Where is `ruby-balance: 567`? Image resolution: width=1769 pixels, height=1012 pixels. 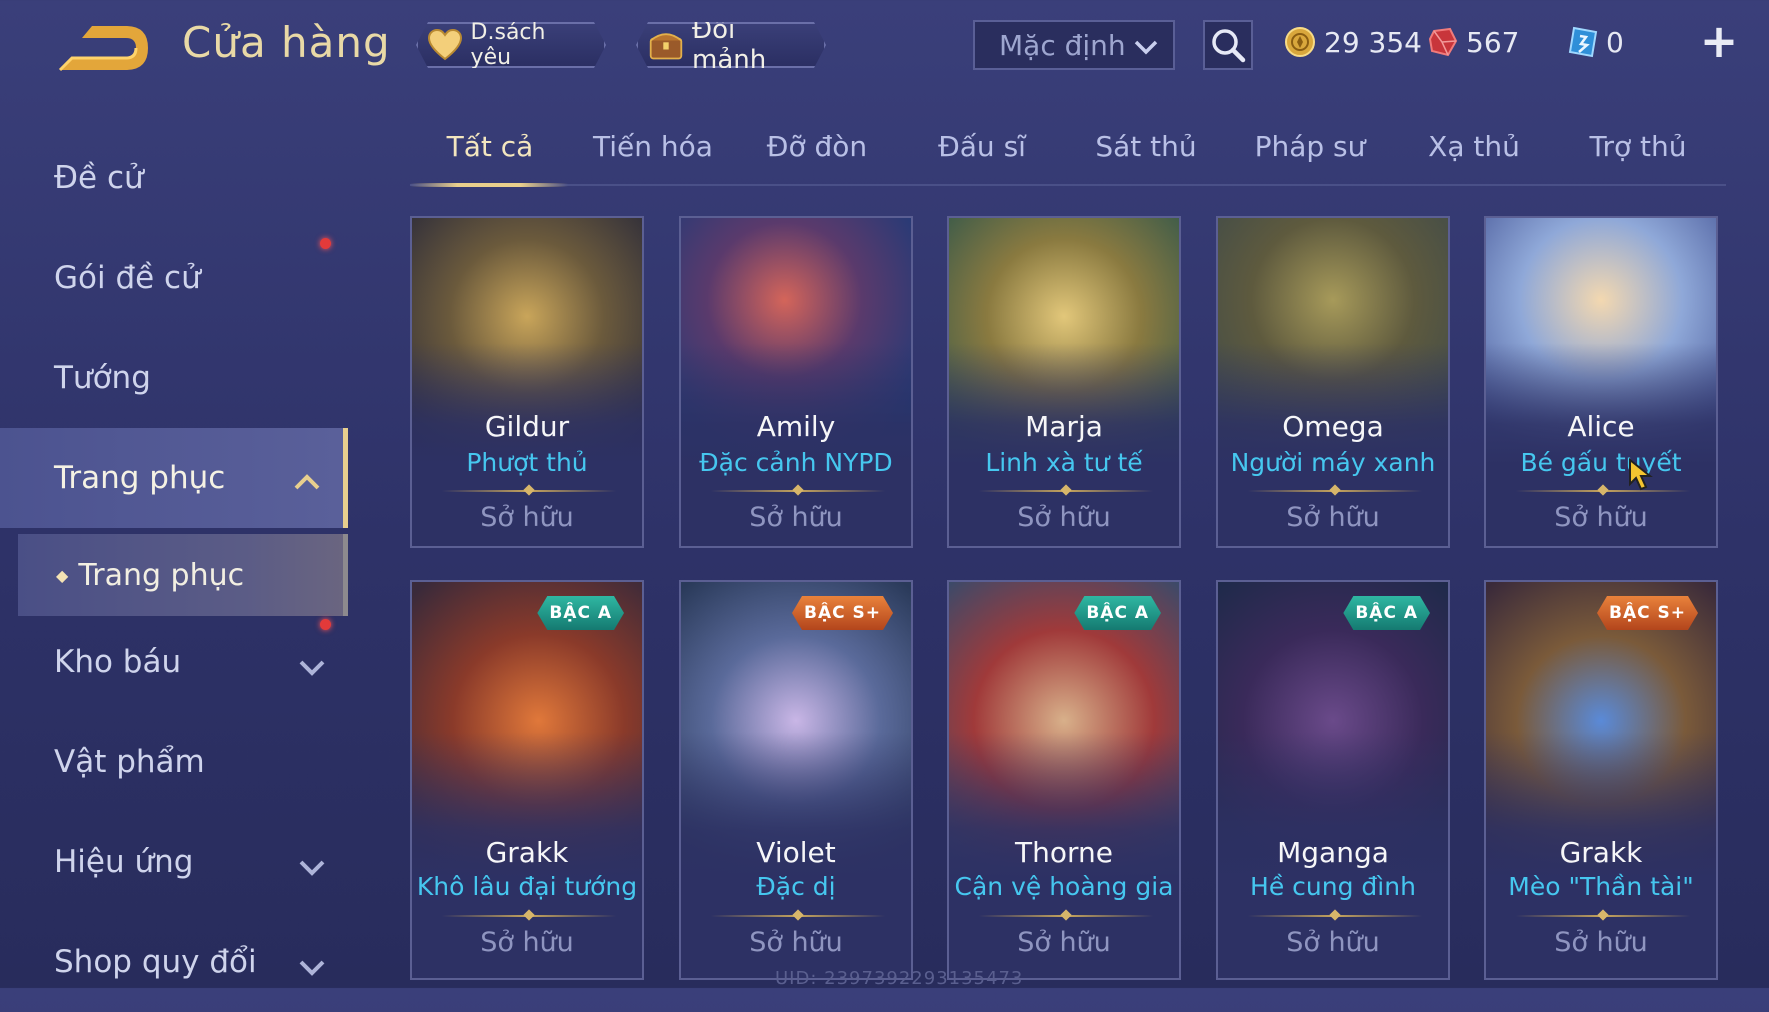
ruby-balance: 567 is located at coordinates (1473, 42).